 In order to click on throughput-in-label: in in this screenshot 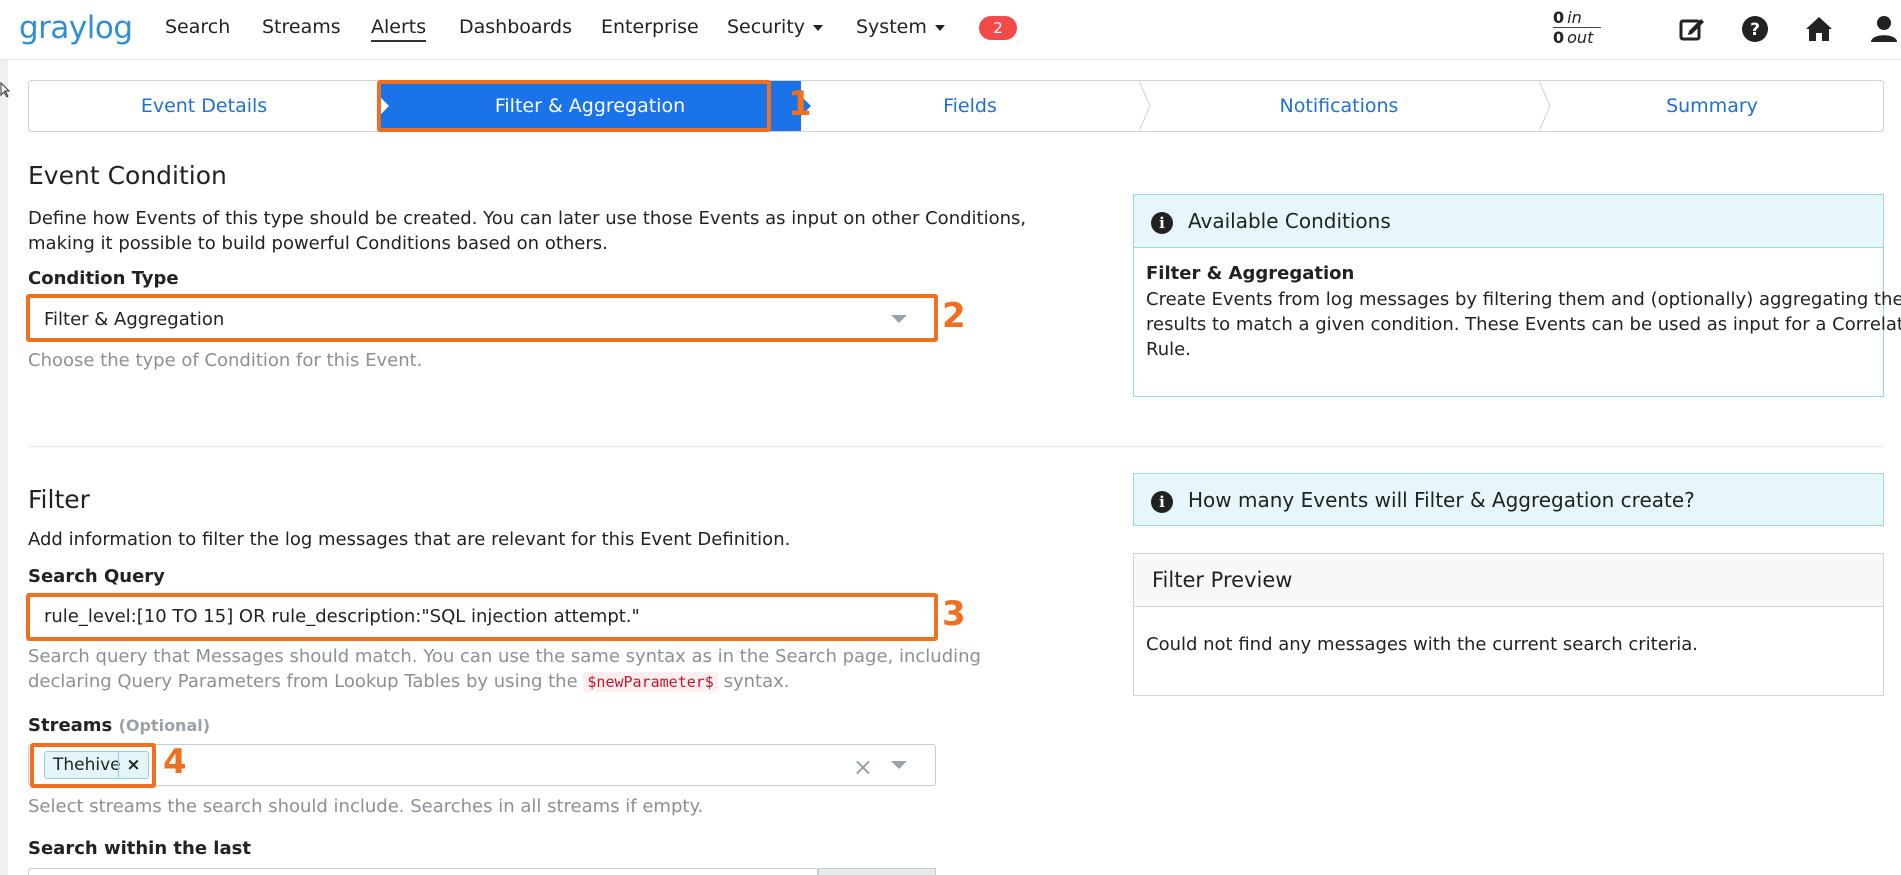, I will do `click(1574, 17)`.